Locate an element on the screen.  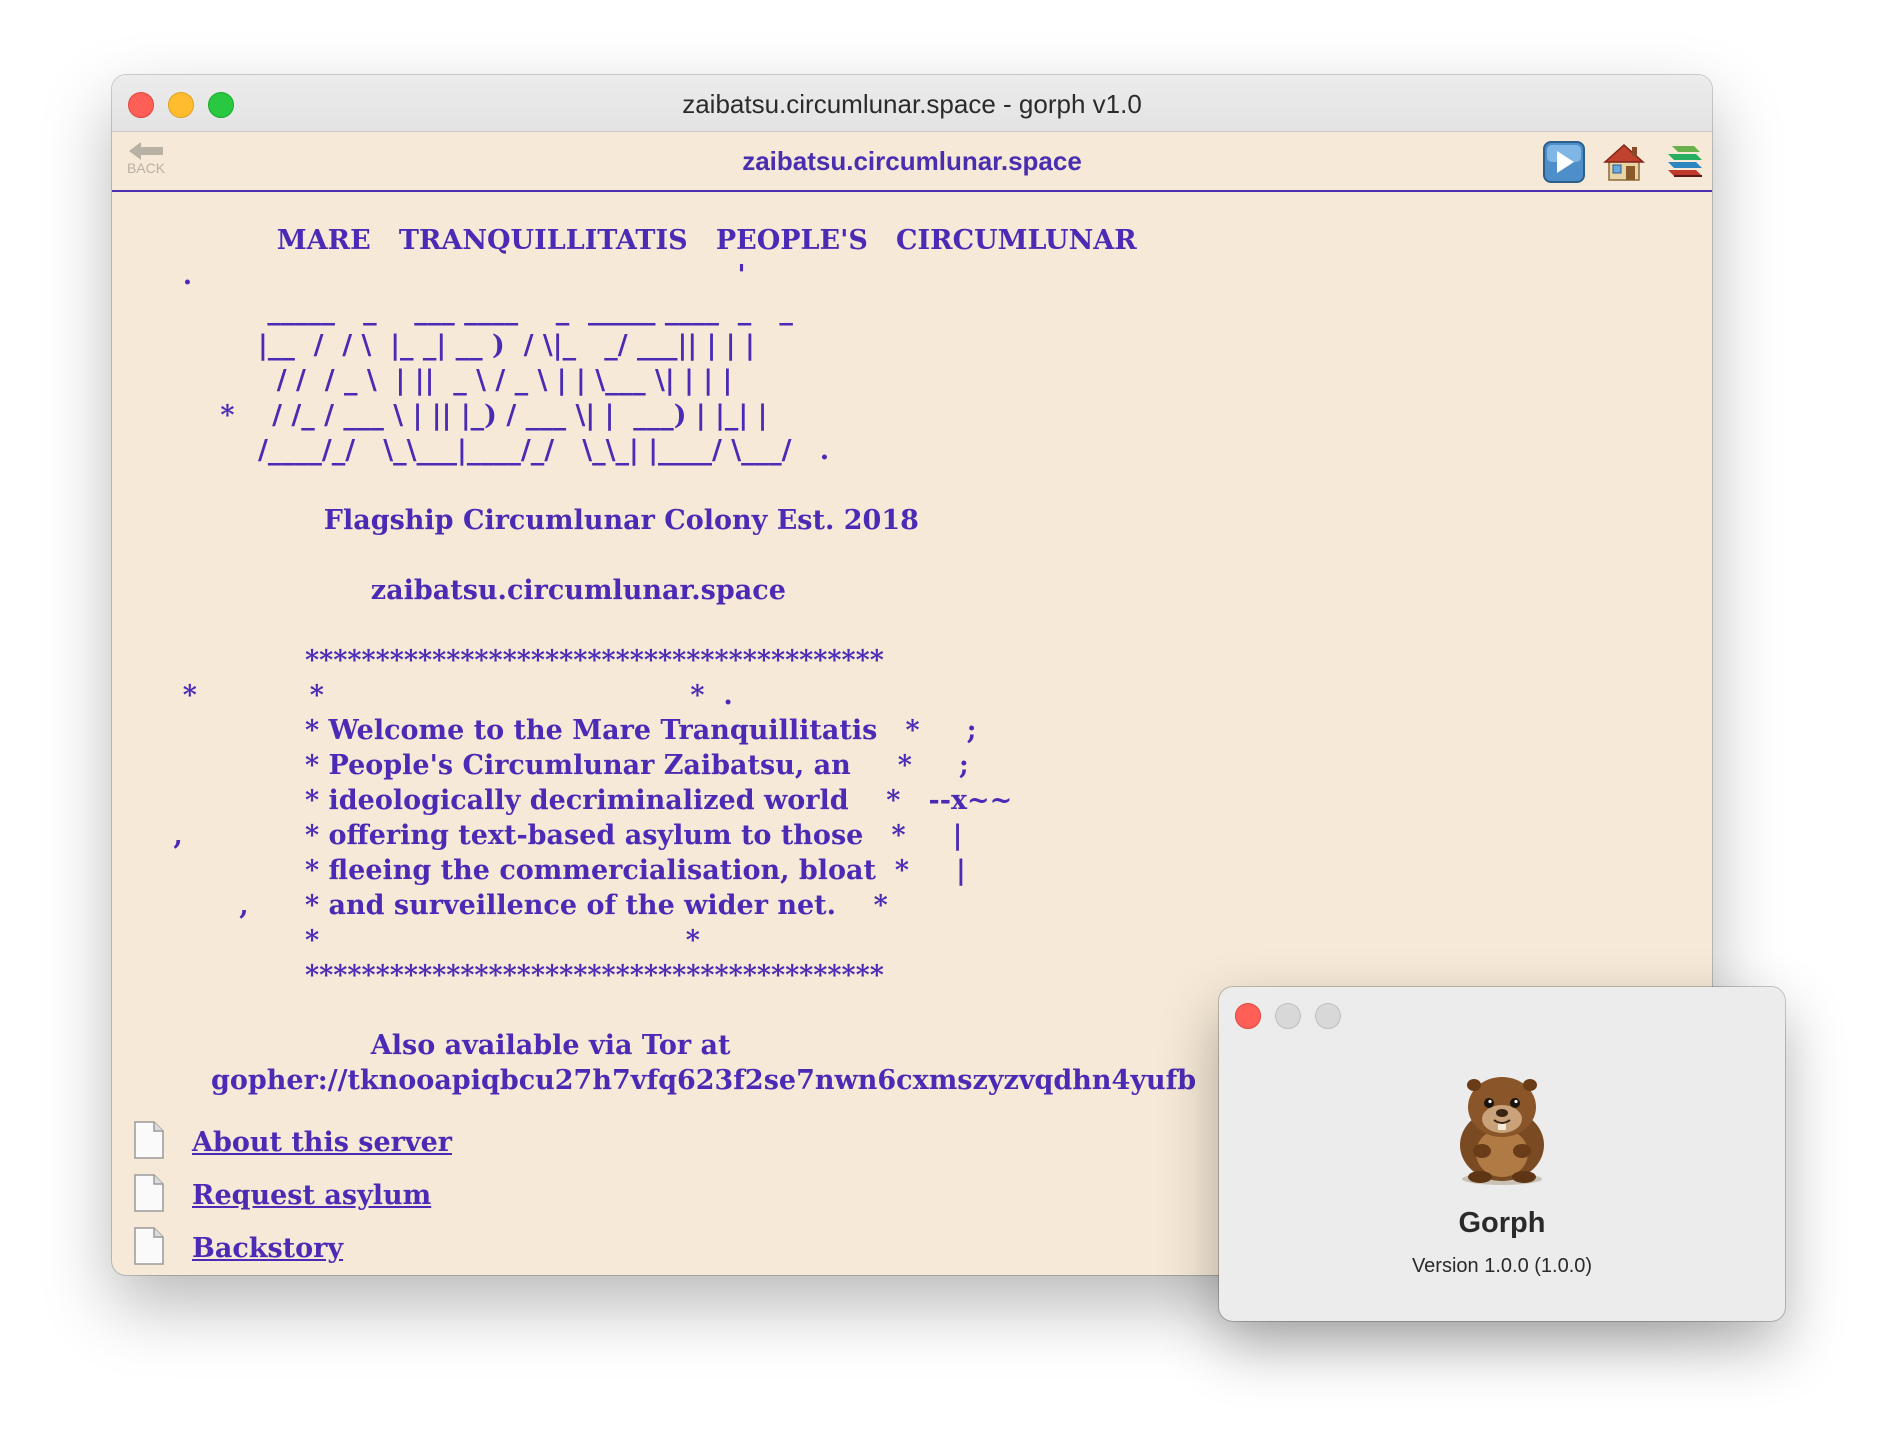
about-dialog: Gorph Version 1.0.0 (1.0.0) is located at coordinates (1502, 1154).